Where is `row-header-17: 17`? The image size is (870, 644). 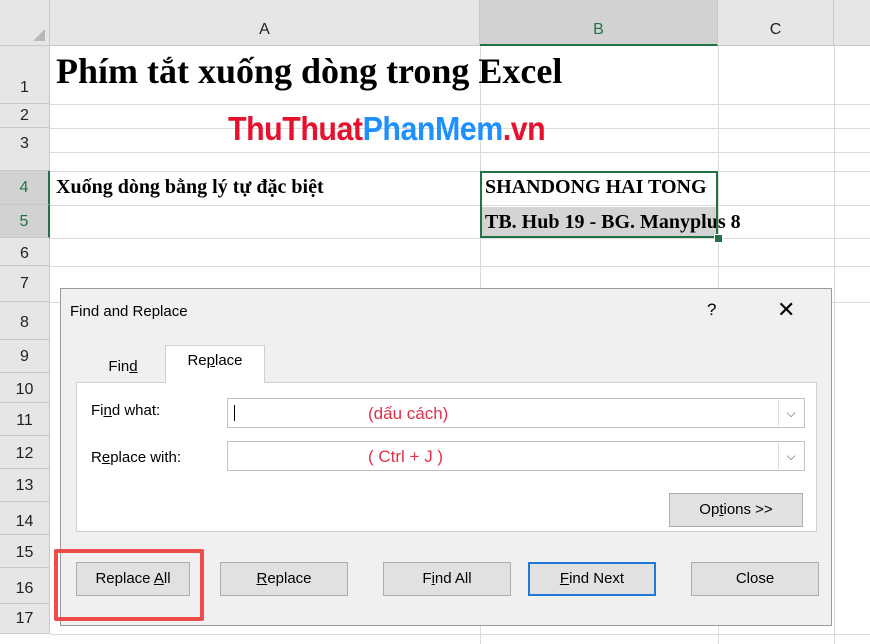
row-header-17: 17 is located at coordinates (25, 619).